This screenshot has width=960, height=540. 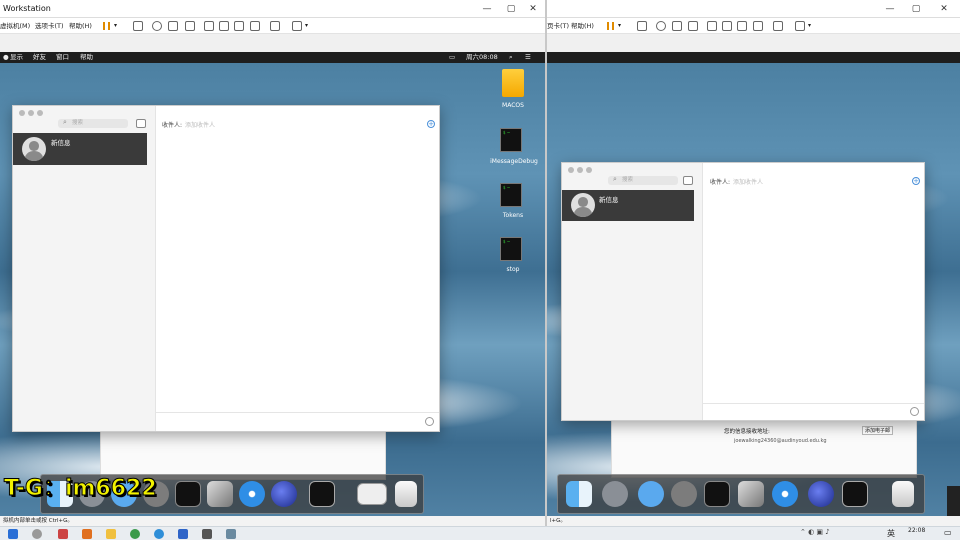 What do you see at coordinates (39, 57) in the screenshot?
I see `menu-friends: 好友` at bounding box center [39, 57].